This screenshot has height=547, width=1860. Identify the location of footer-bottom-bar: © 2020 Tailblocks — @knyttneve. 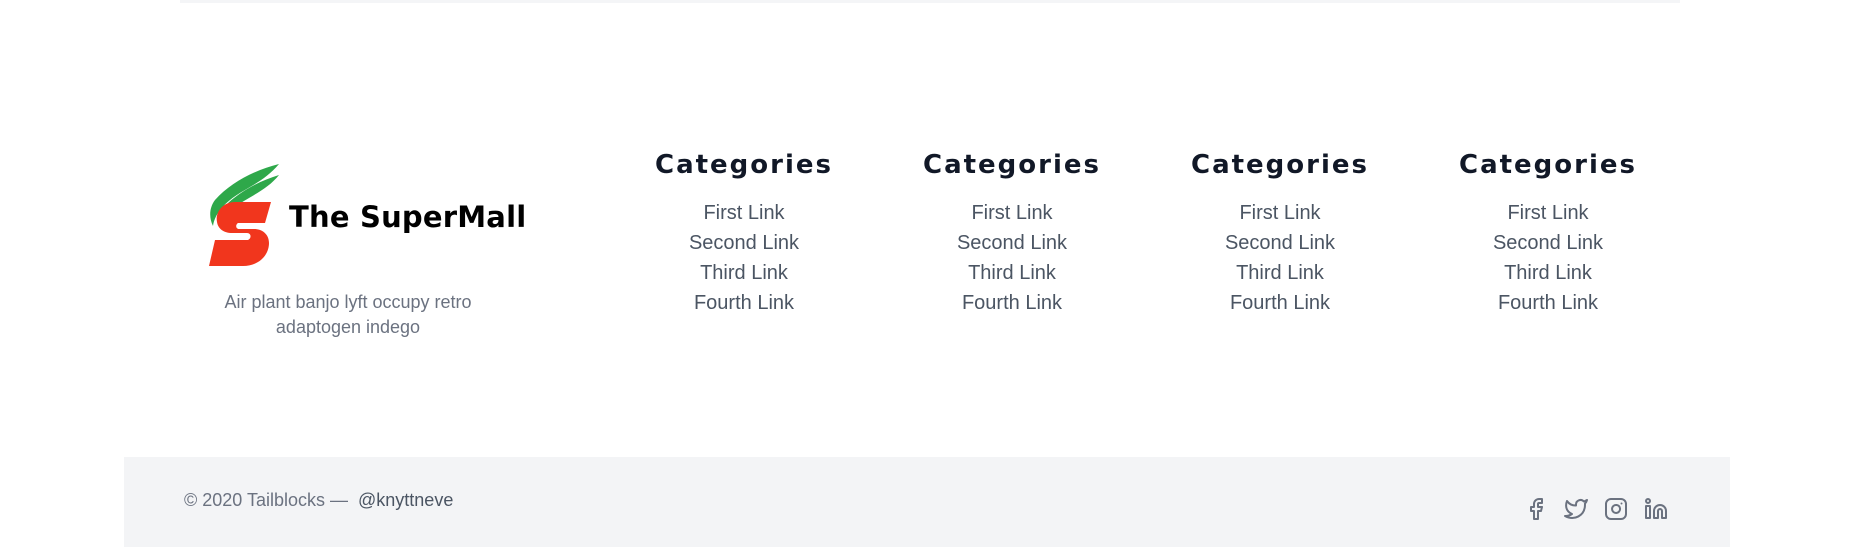
(927, 502).